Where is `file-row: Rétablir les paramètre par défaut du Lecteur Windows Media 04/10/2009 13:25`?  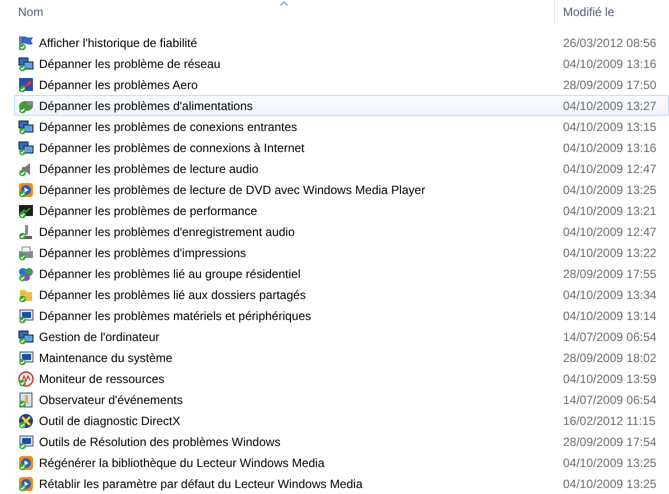
file-row: Rétablir les paramètre par défaut du Lecteur Windows Media 04/10/2009 13:25 is located at coordinates (341, 483).